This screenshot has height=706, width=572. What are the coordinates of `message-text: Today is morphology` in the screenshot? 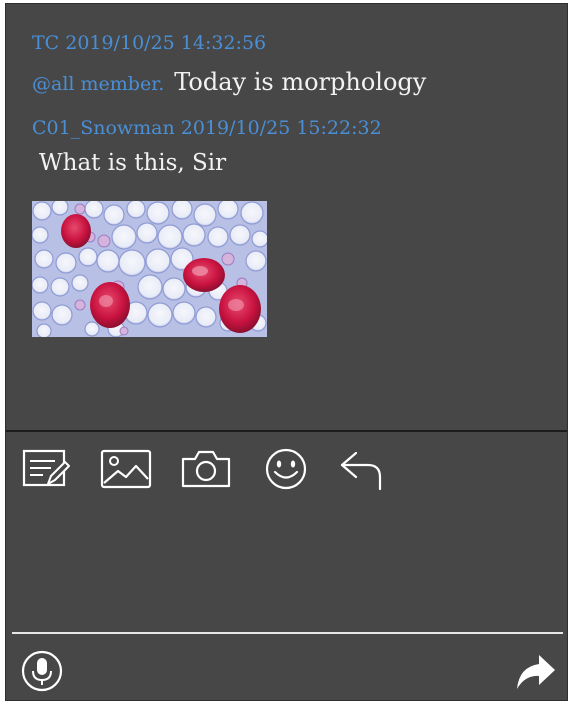 It's located at (300, 82).